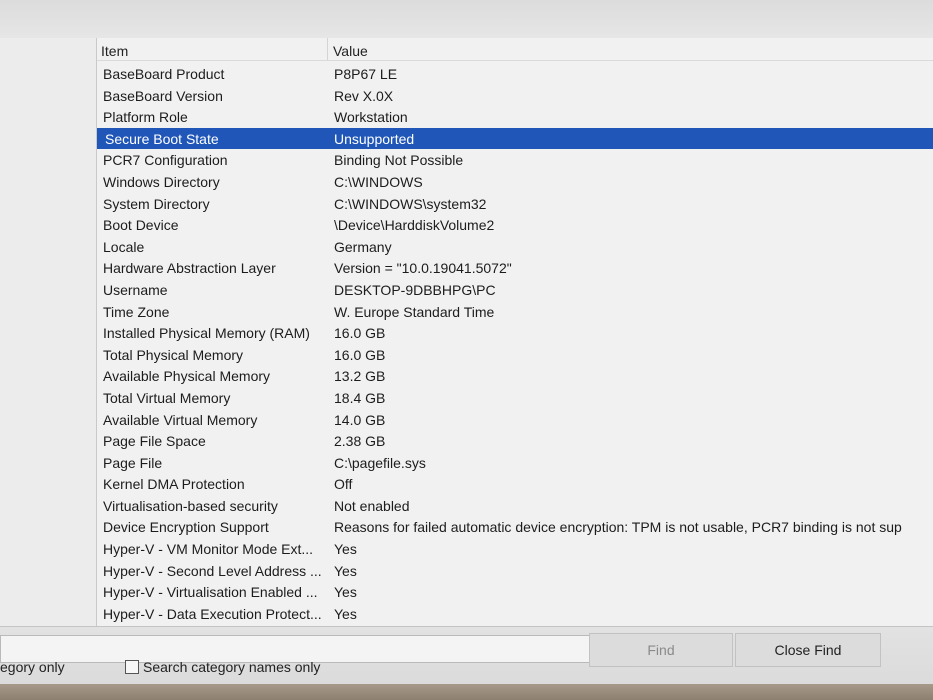 Image resolution: width=933 pixels, height=700 pixels. I want to click on row-value: 18.4 GB, so click(360, 397).